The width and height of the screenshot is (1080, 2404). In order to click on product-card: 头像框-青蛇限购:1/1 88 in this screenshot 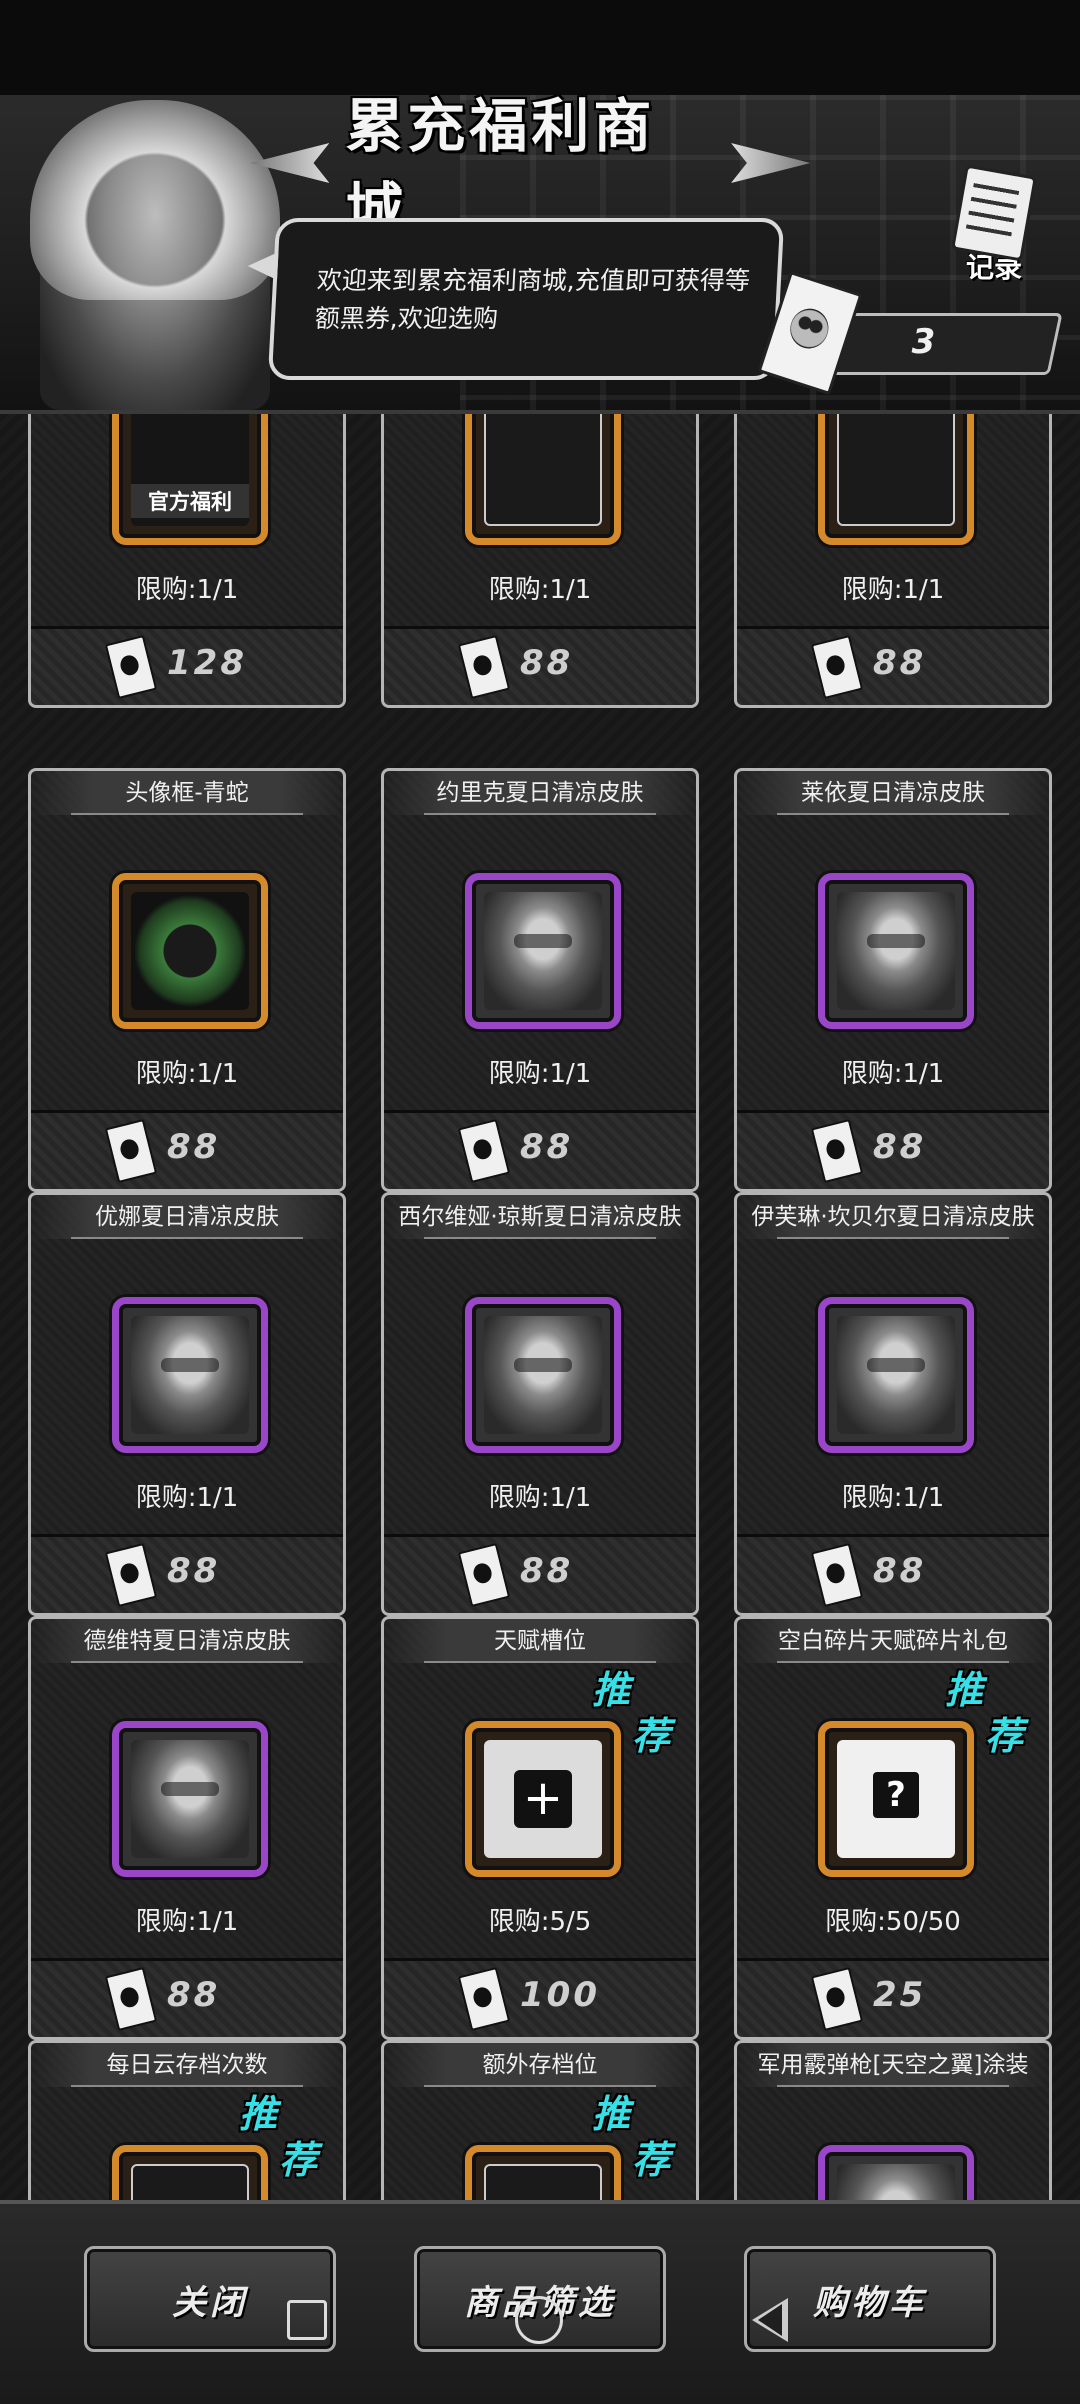, I will do `click(187, 980)`.